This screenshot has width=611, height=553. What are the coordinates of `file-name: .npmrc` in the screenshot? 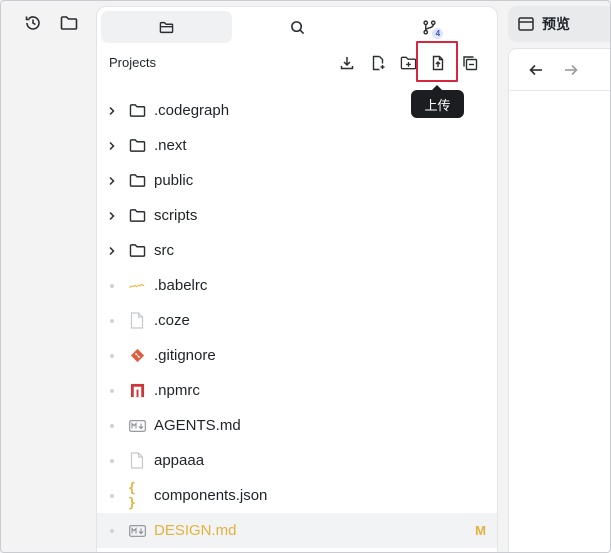 It's located at (177, 390).